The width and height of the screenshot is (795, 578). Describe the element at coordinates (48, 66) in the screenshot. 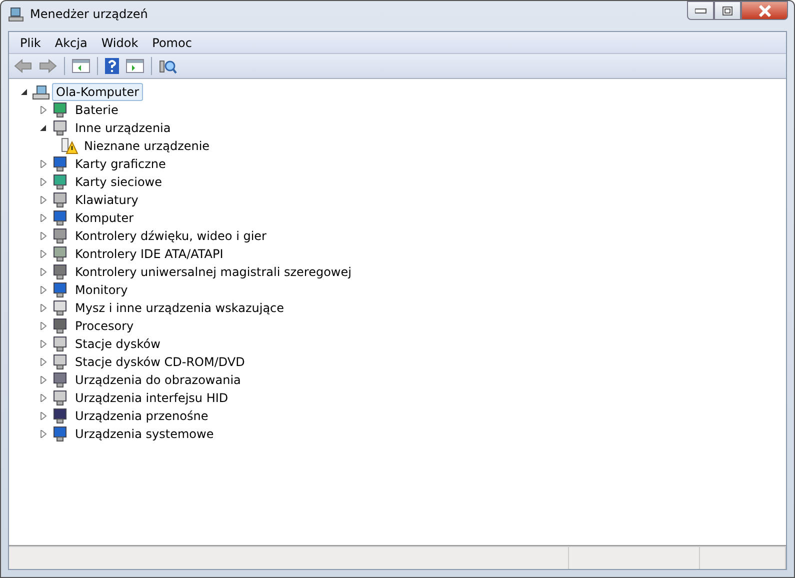

I see `forward-button` at that location.